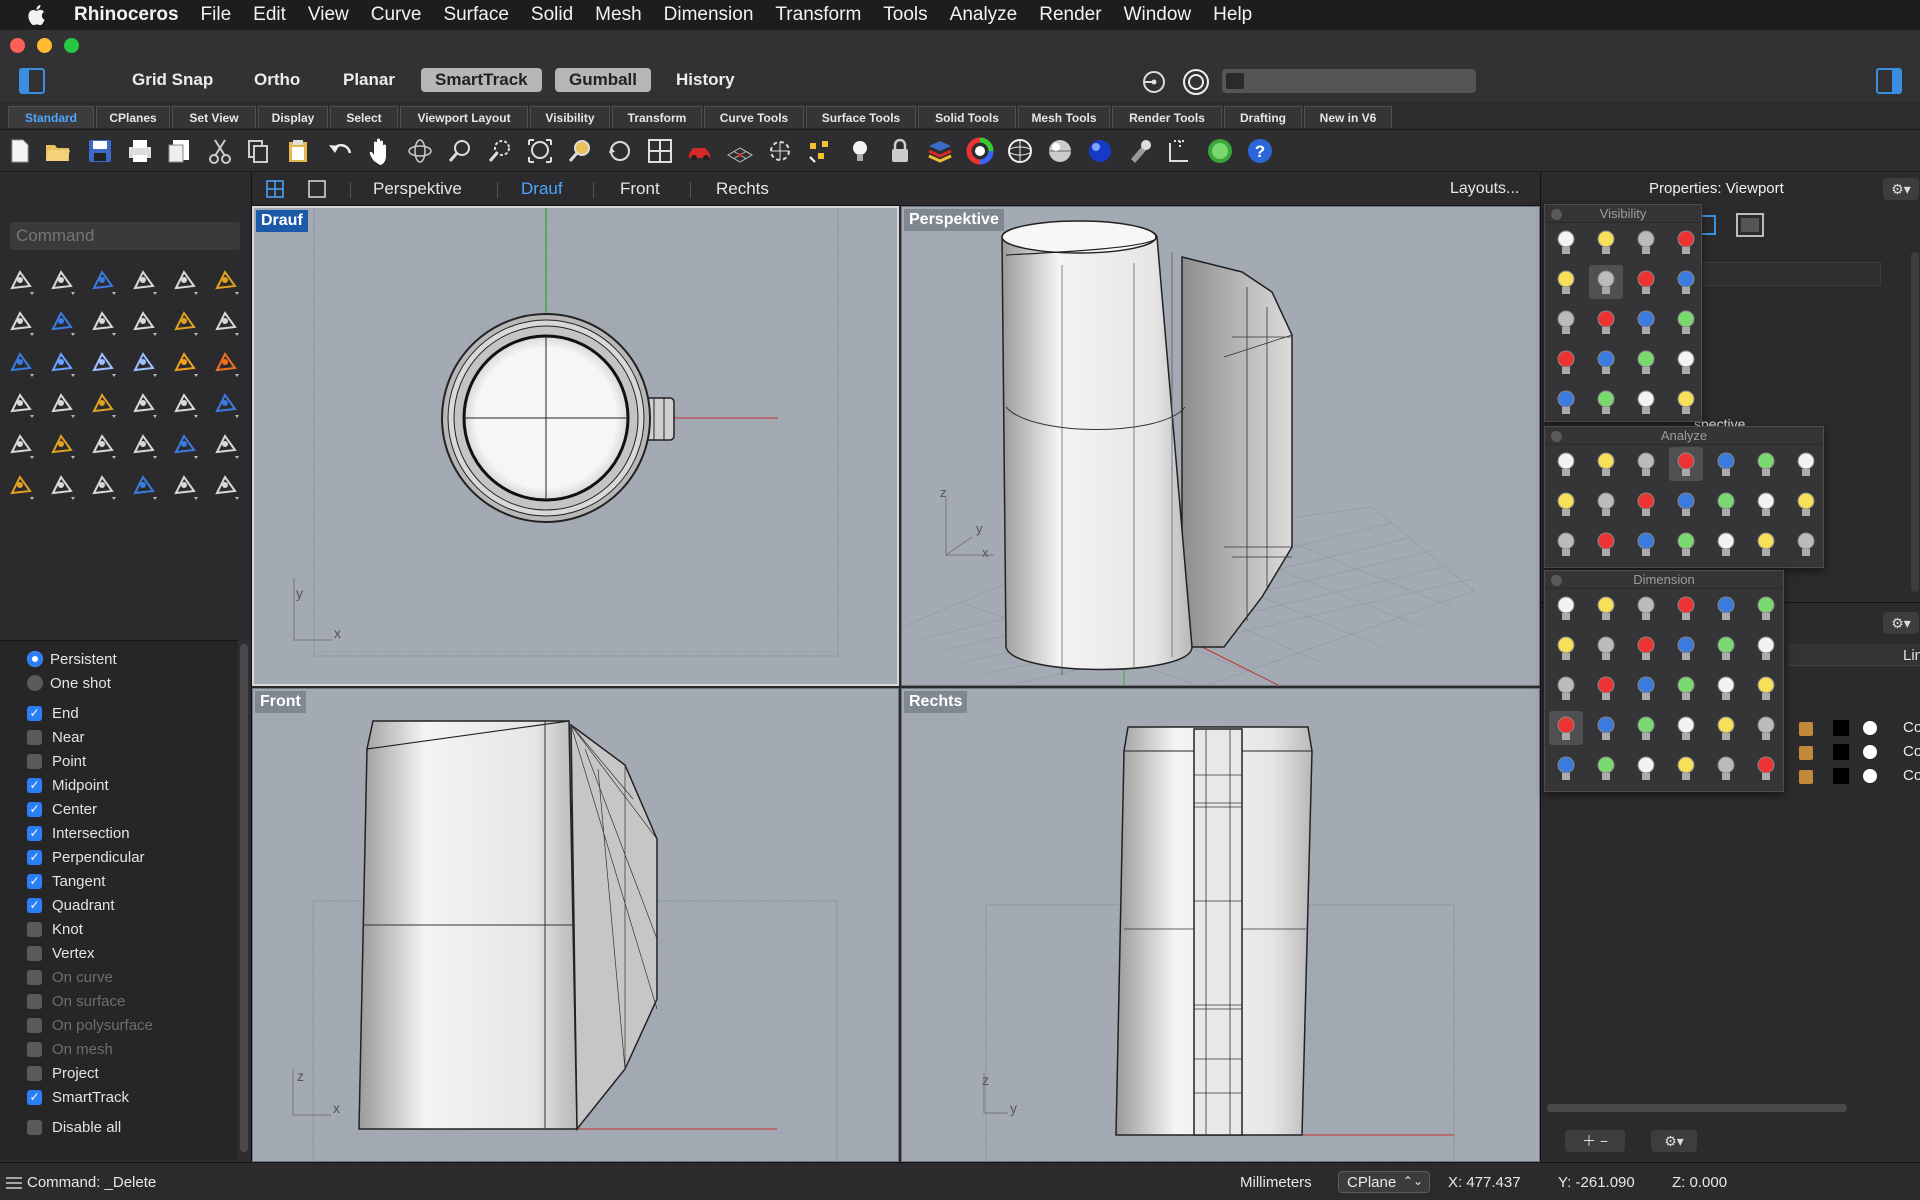 The height and width of the screenshot is (1200, 1920). What do you see at coordinates (1730, 225) in the screenshot?
I see `viewport-display-icons` at bounding box center [1730, 225].